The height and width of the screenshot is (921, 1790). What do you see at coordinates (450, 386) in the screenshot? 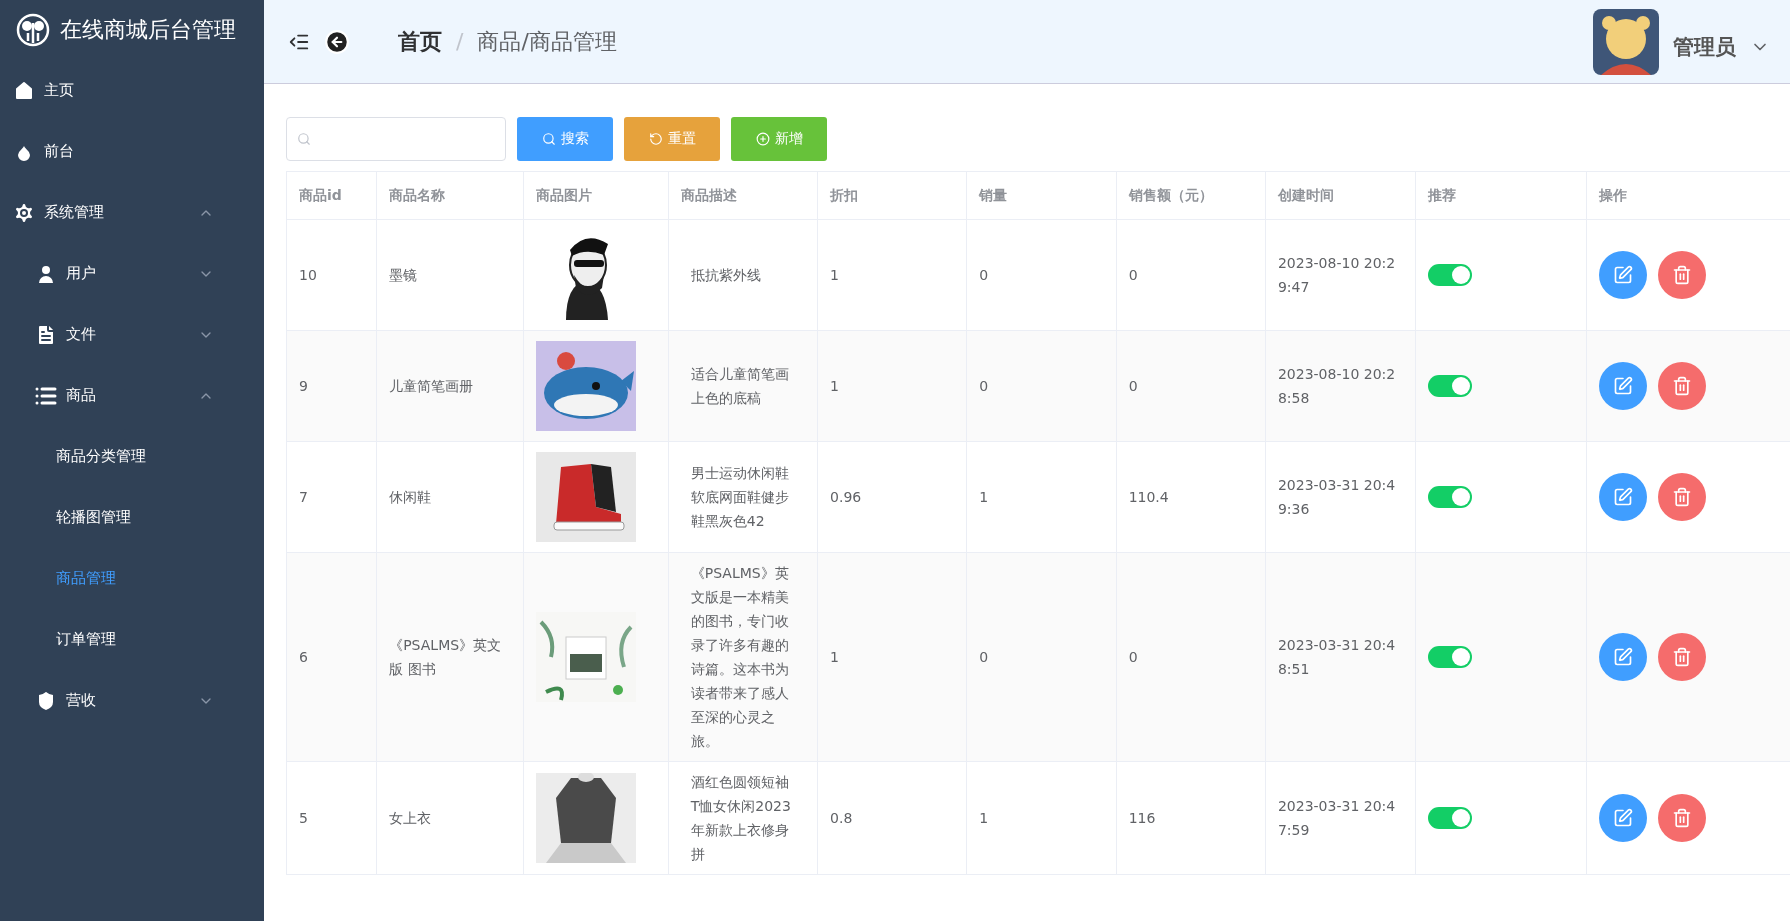
I see `table-cell: 儿童简笔画册` at bounding box center [450, 386].